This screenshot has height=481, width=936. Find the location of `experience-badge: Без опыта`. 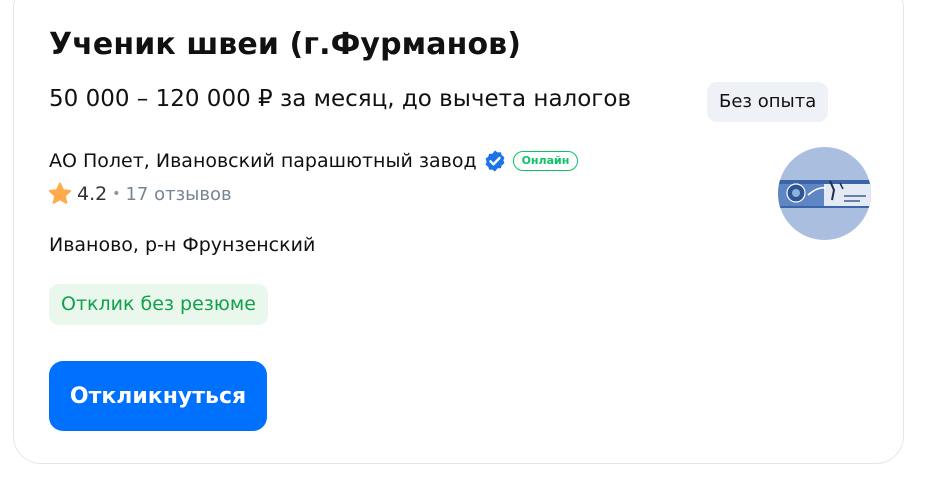

experience-badge: Без опыта is located at coordinates (768, 102).